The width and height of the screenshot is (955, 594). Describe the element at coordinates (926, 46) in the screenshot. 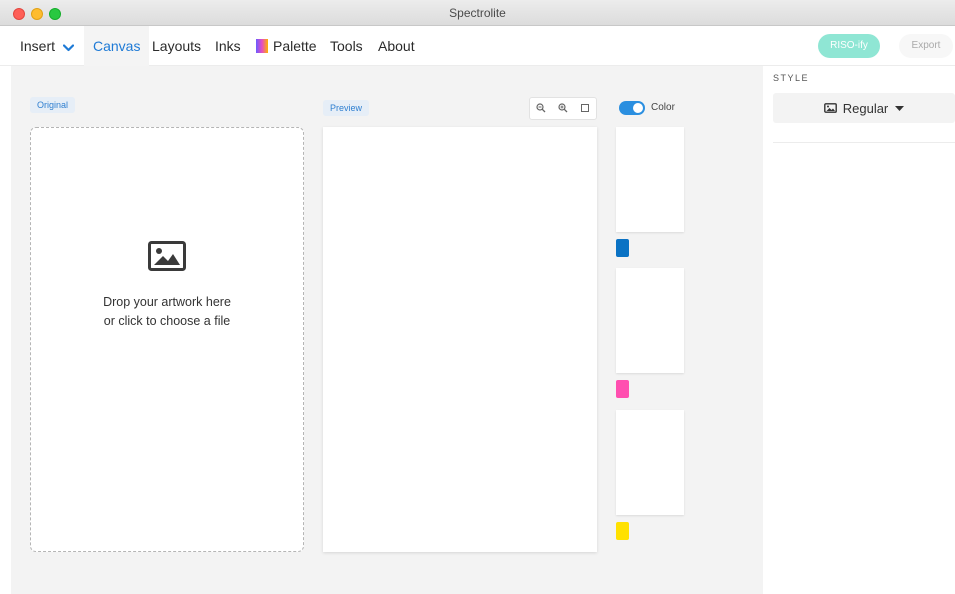

I see `export-button: Export` at that location.